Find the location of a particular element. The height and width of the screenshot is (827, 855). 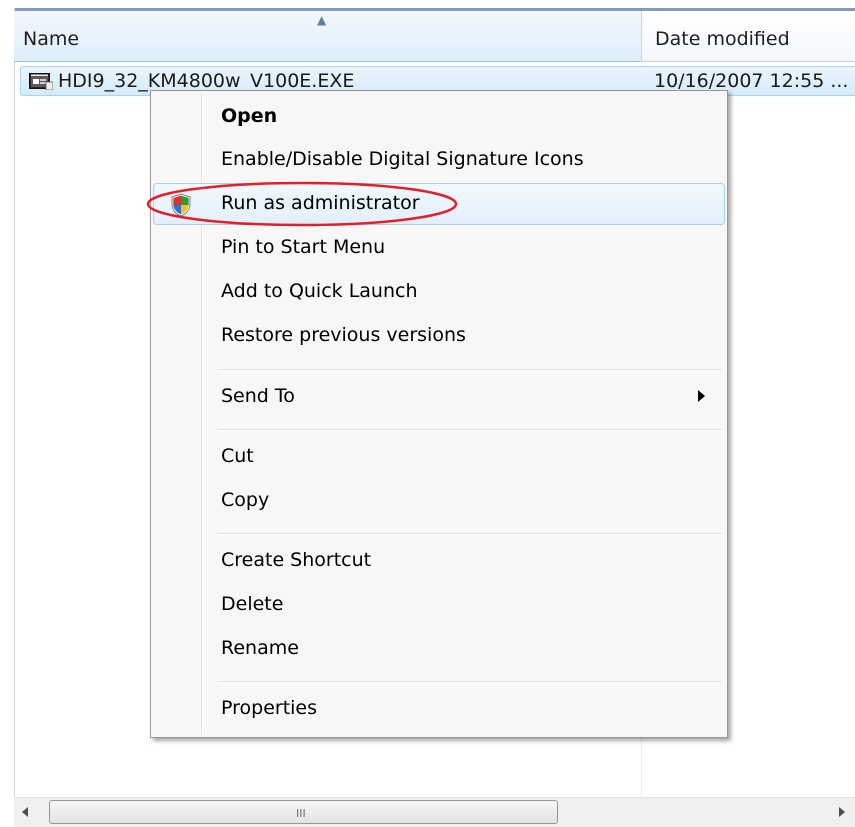

menu-item-copy-label: Copy is located at coordinates (245, 500).